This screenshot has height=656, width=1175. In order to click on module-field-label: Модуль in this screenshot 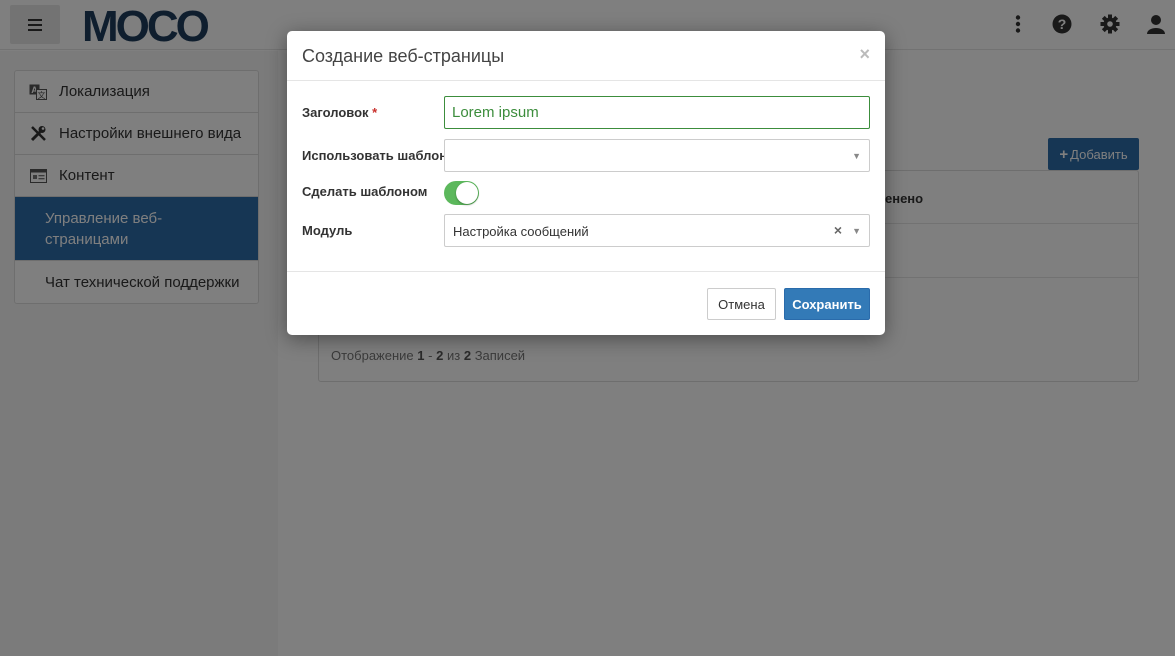, I will do `click(327, 230)`.